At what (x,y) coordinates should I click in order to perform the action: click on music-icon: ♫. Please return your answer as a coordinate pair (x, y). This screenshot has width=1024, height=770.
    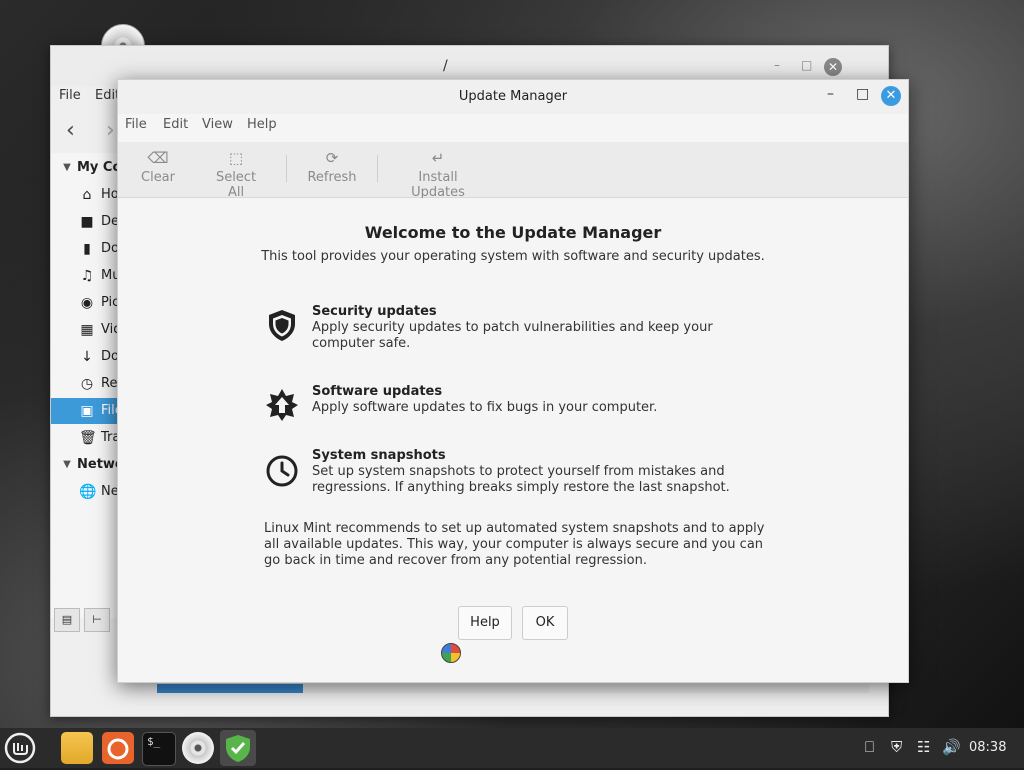
    Looking at the image, I should click on (87, 276).